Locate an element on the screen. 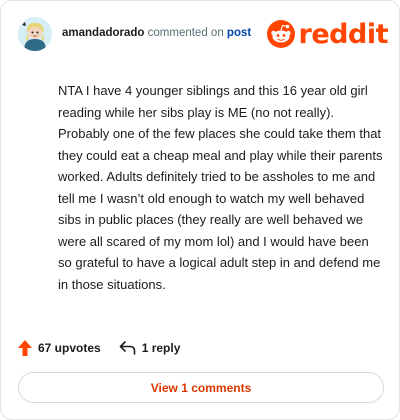  reddit-snoo-icon is located at coordinates (280, 34).